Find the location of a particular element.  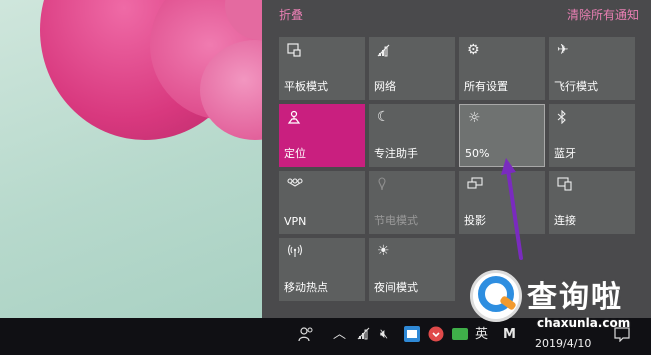

show-hidden-icons-chevron-up-icon: ︿ is located at coordinates (339, 335).